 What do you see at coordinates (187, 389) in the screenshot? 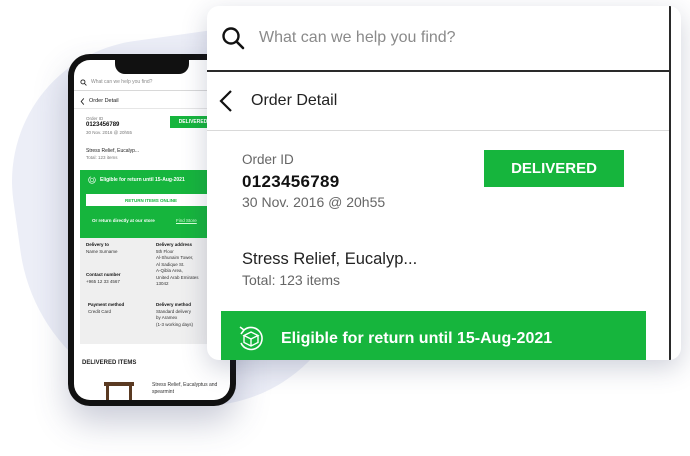
I see `delivered-item-name: Stress Relief, Eucalyptus and spearmint` at bounding box center [187, 389].